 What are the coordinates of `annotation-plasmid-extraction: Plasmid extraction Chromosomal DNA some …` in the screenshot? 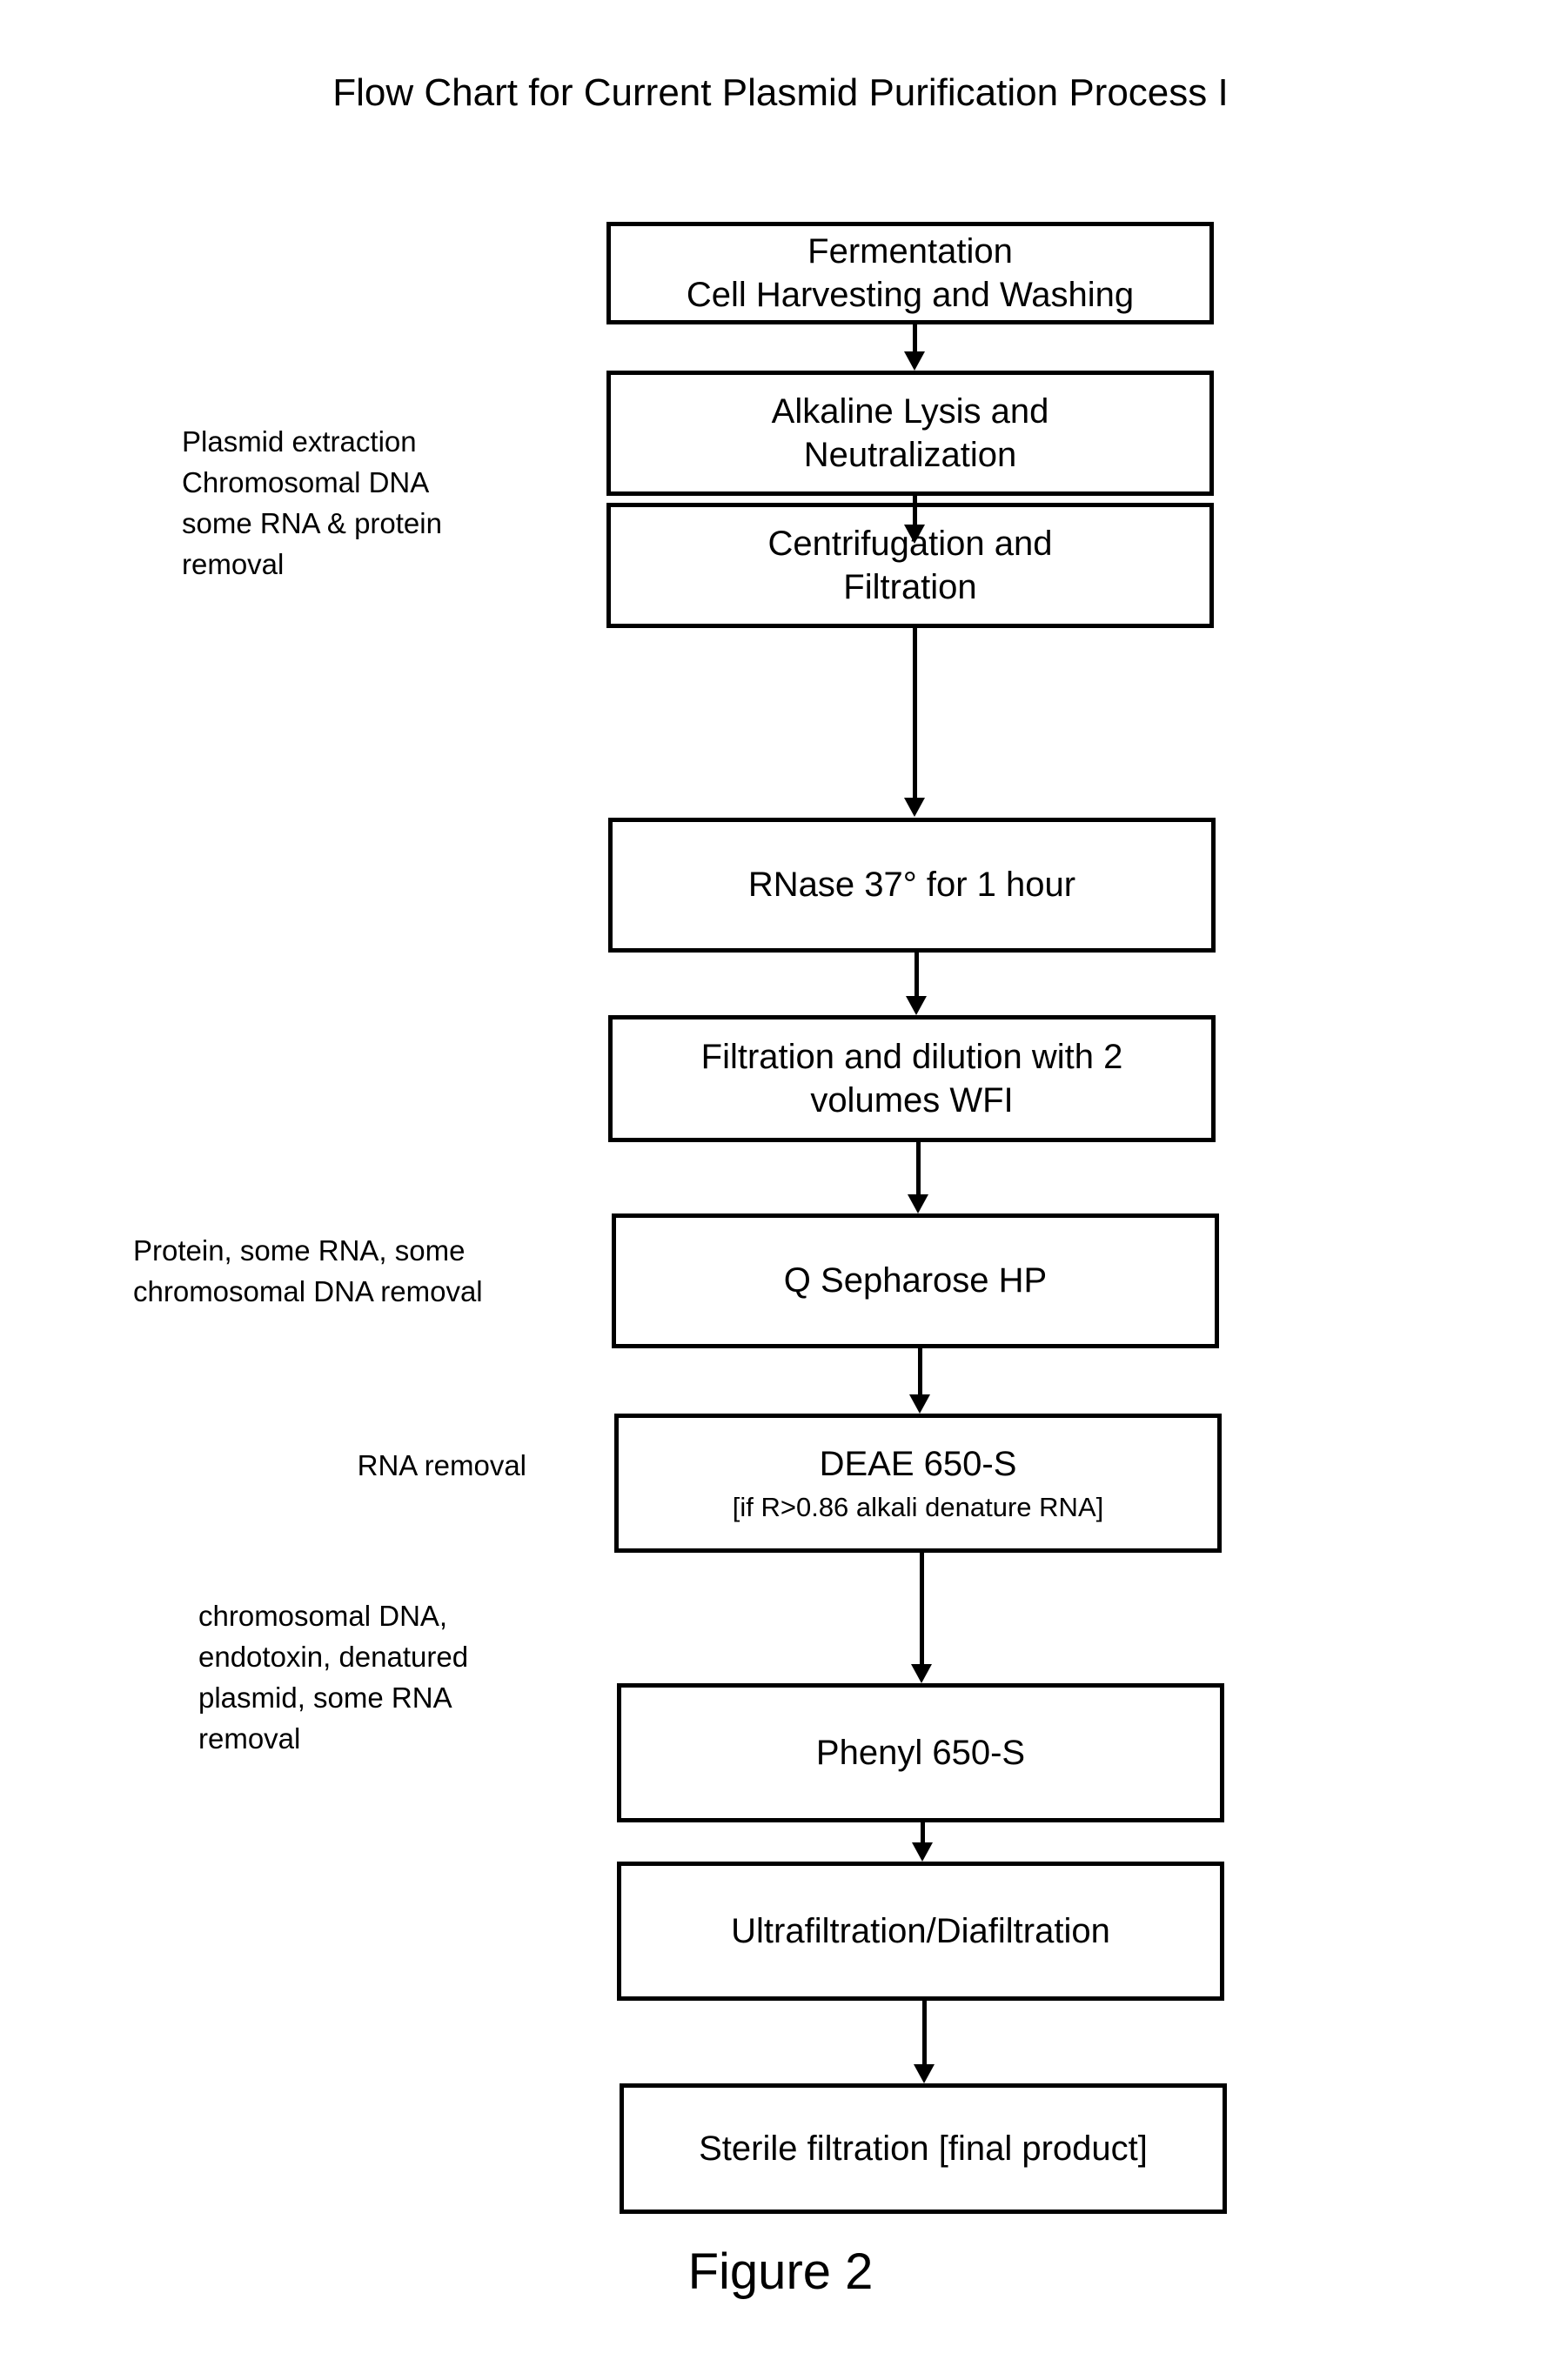 It's located at (312, 502).